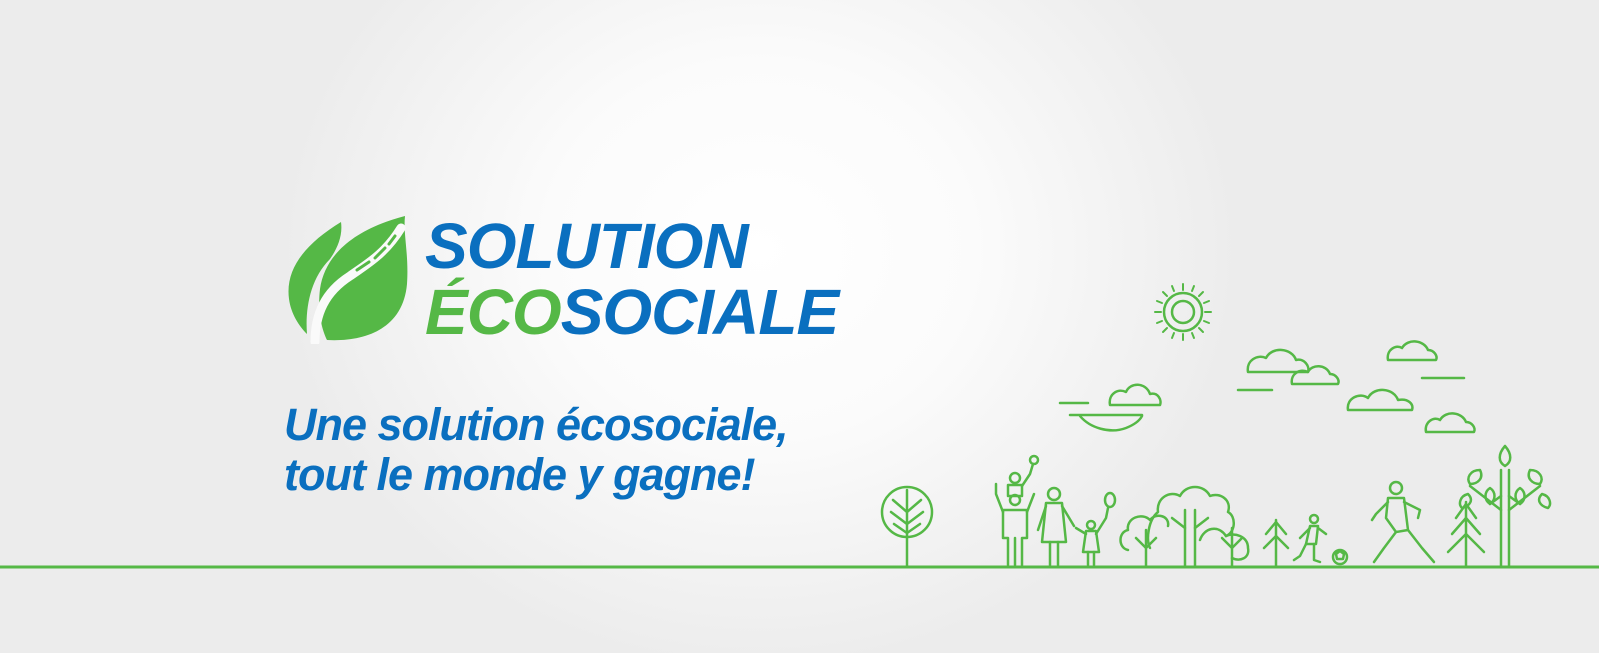  What do you see at coordinates (1052, 510) in the screenshot?
I see `family-icon` at bounding box center [1052, 510].